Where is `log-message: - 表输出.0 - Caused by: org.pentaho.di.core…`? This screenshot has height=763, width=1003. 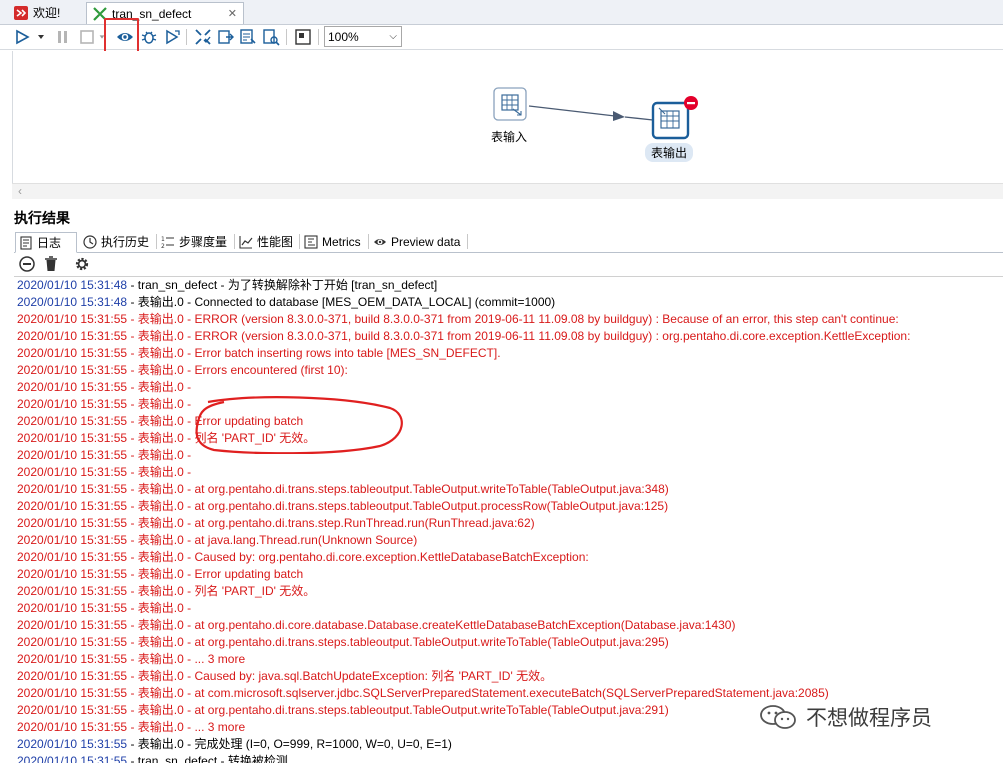
log-message: - 表输出.0 - Caused by: org.pentaho.di.core… is located at coordinates (358, 557).